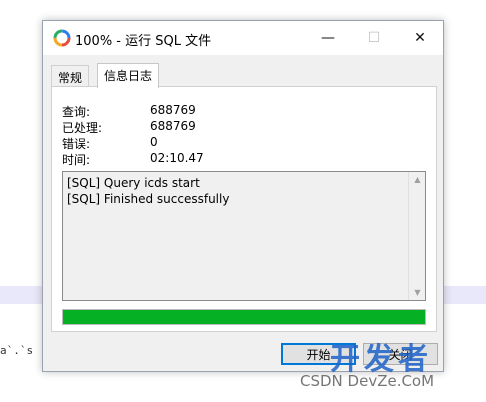 The height and width of the screenshot is (402, 486). I want to click on log-line: [SQL] Query icds start, so click(133, 183).